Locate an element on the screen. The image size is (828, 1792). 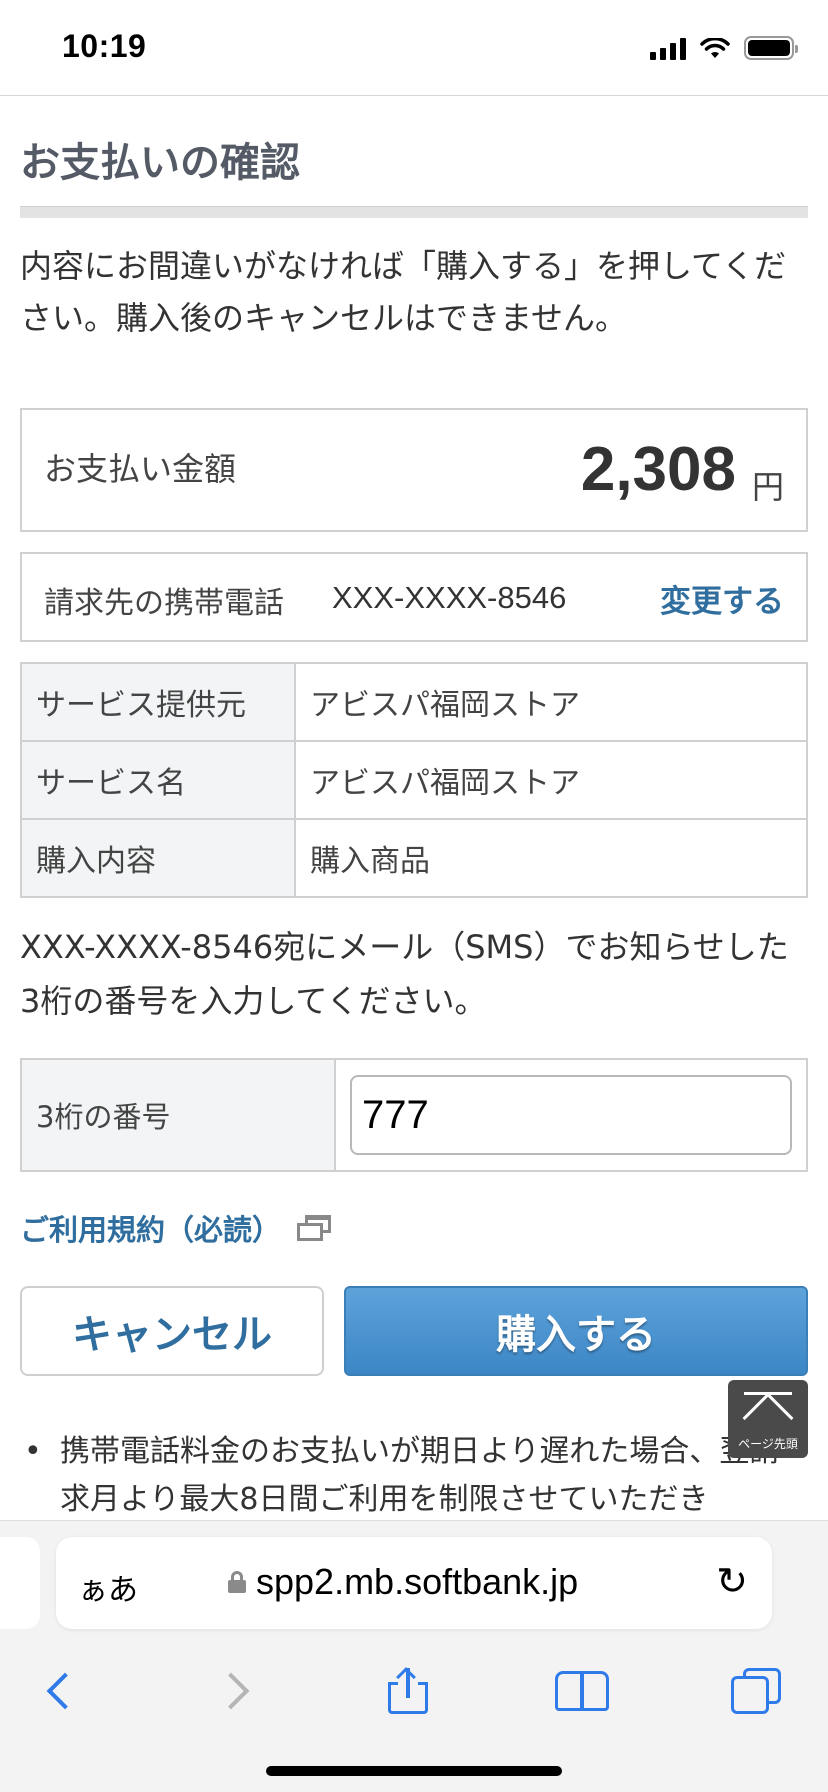
tabs-button is located at coordinates (756, 1691).